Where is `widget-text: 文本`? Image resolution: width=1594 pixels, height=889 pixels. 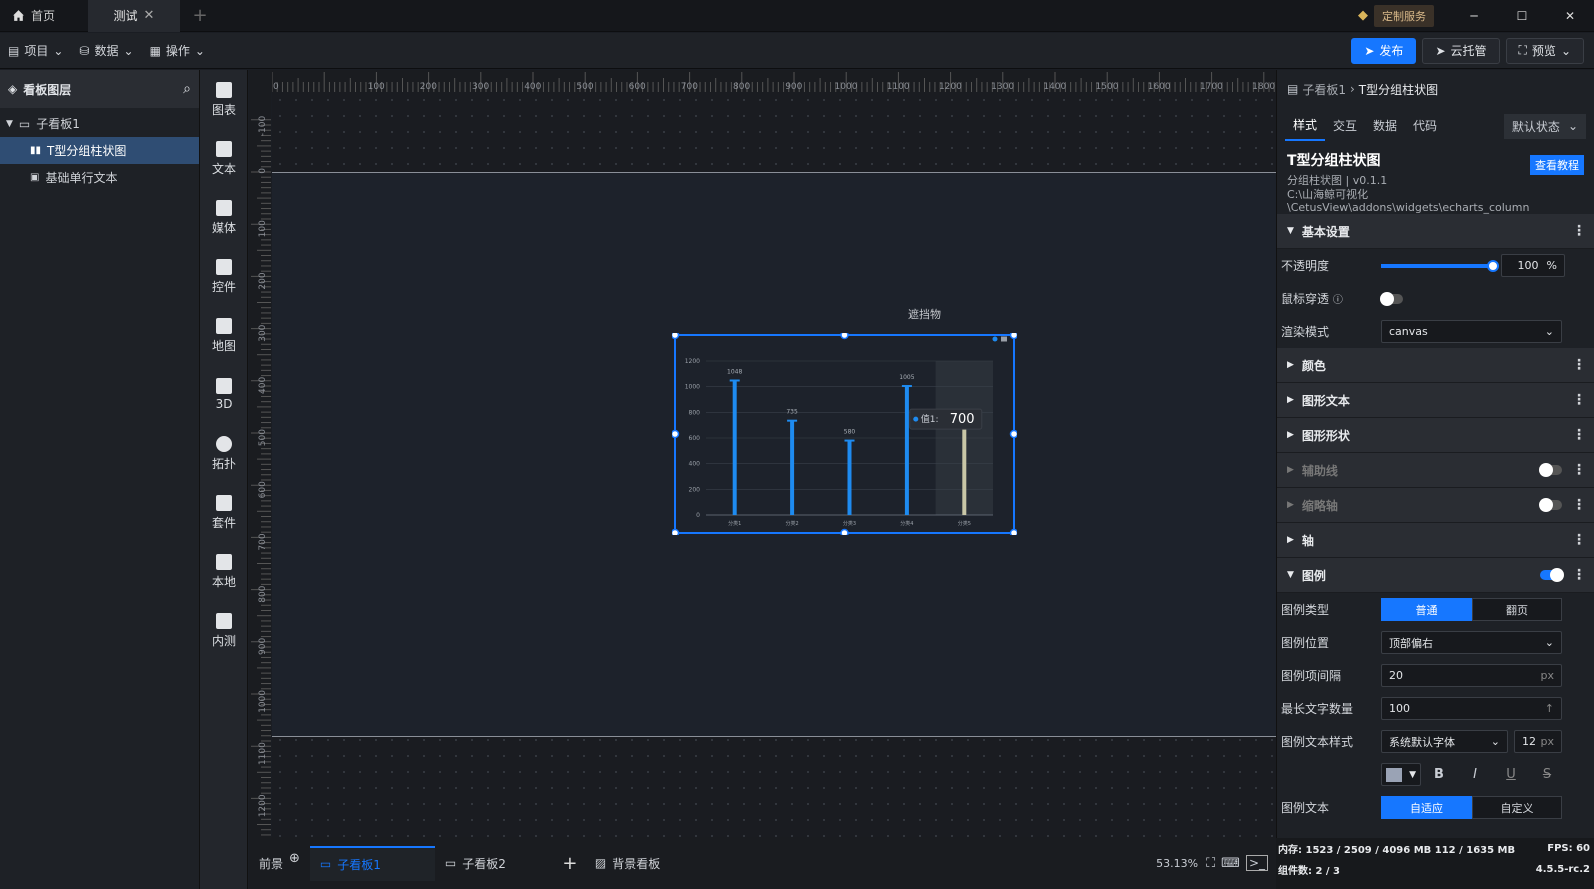
widget-text: 文本 is located at coordinates (224, 158).